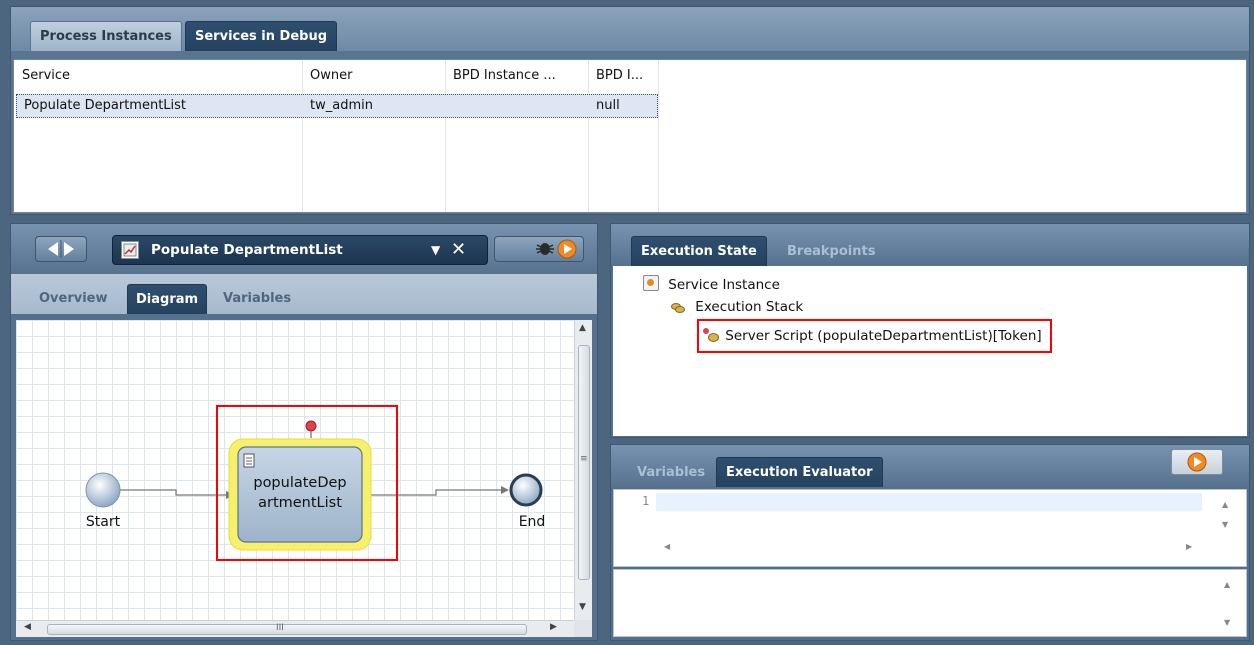 The height and width of the screenshot is (645, 1254). I want to click on task-script-icon, so click(249, 460).